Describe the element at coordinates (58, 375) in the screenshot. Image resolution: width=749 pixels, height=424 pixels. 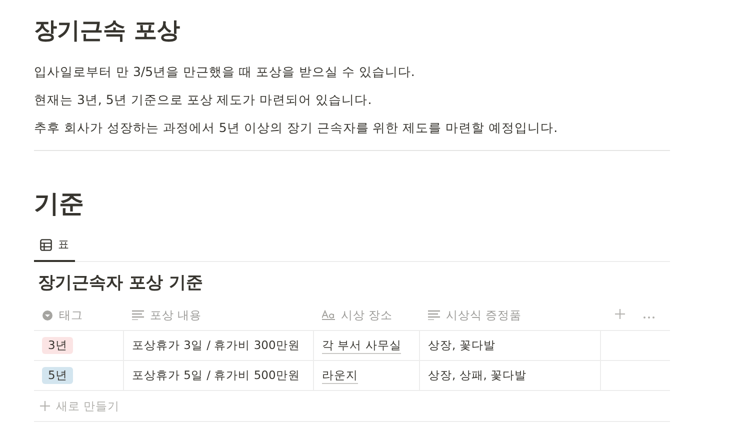
I see `tag: 5년` at that location.